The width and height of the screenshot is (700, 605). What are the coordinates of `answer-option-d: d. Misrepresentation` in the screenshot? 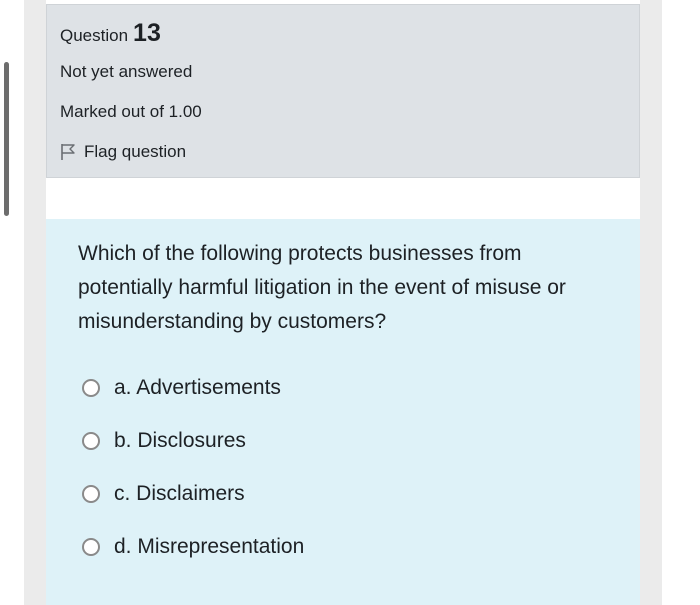 It's located at (193, 547).